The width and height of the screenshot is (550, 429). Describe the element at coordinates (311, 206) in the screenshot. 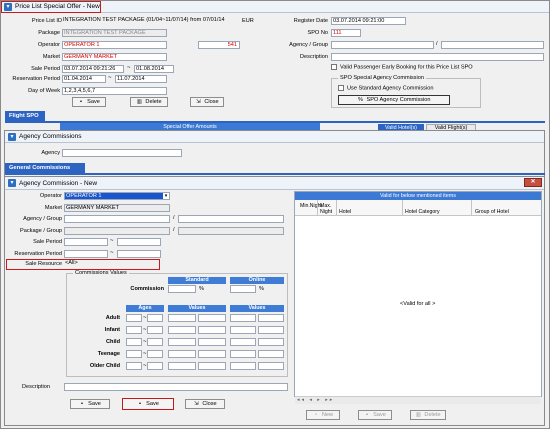

I see `col-min-night: Min.Night` at that location.